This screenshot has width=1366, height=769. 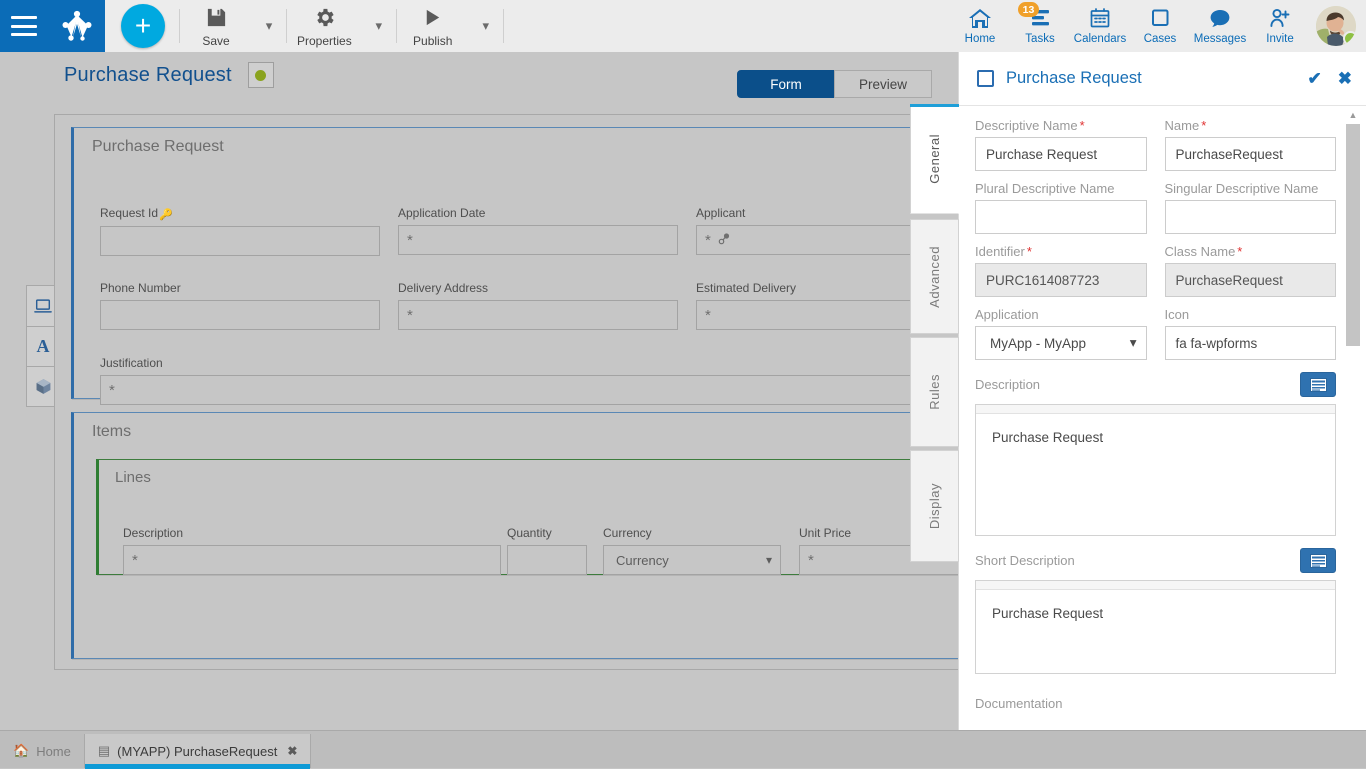 I want to click on scroll-up-arrow-icon: ▲, so click(x=1353, y=115).